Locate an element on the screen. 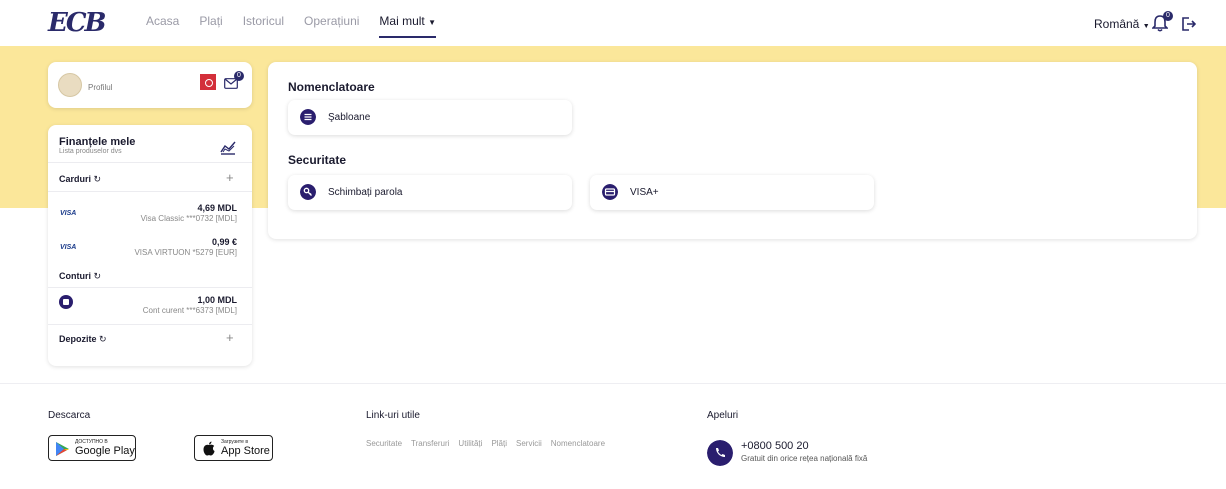  logout-icon is located at coordinates (1188, 24).